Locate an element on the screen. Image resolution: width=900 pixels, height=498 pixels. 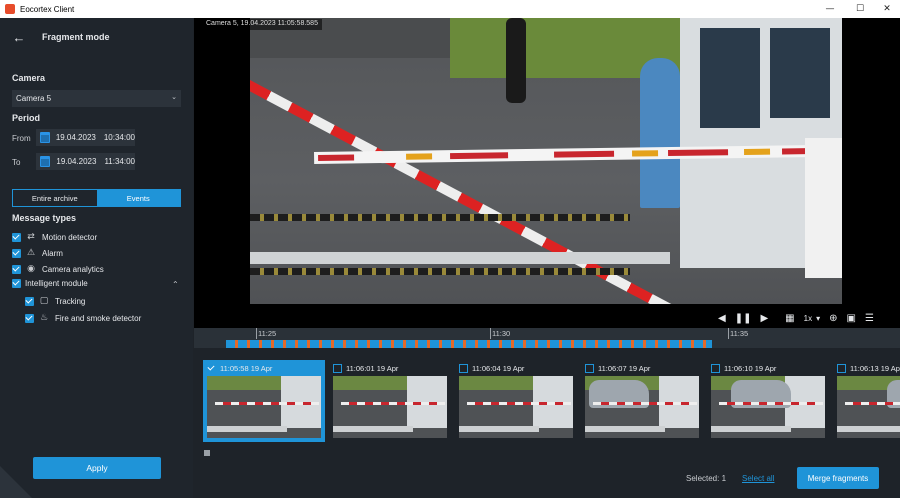
menu-icon: ☰ is located at coordinates (869, 318).